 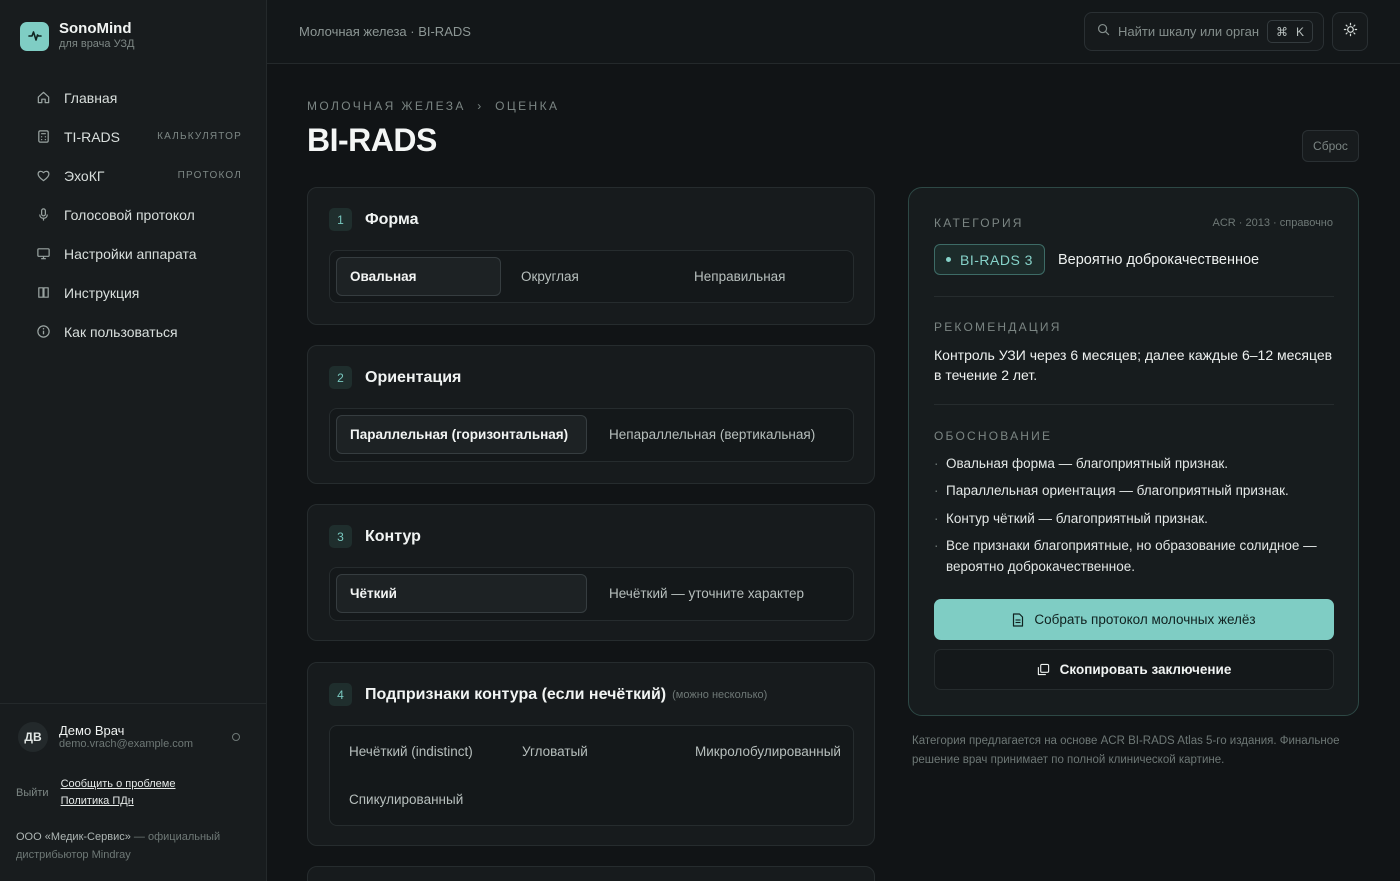 What do you see at coordinates (392, 219) in the screenshot?
I see `card-title: Форма` at bounding box center [392, 219].